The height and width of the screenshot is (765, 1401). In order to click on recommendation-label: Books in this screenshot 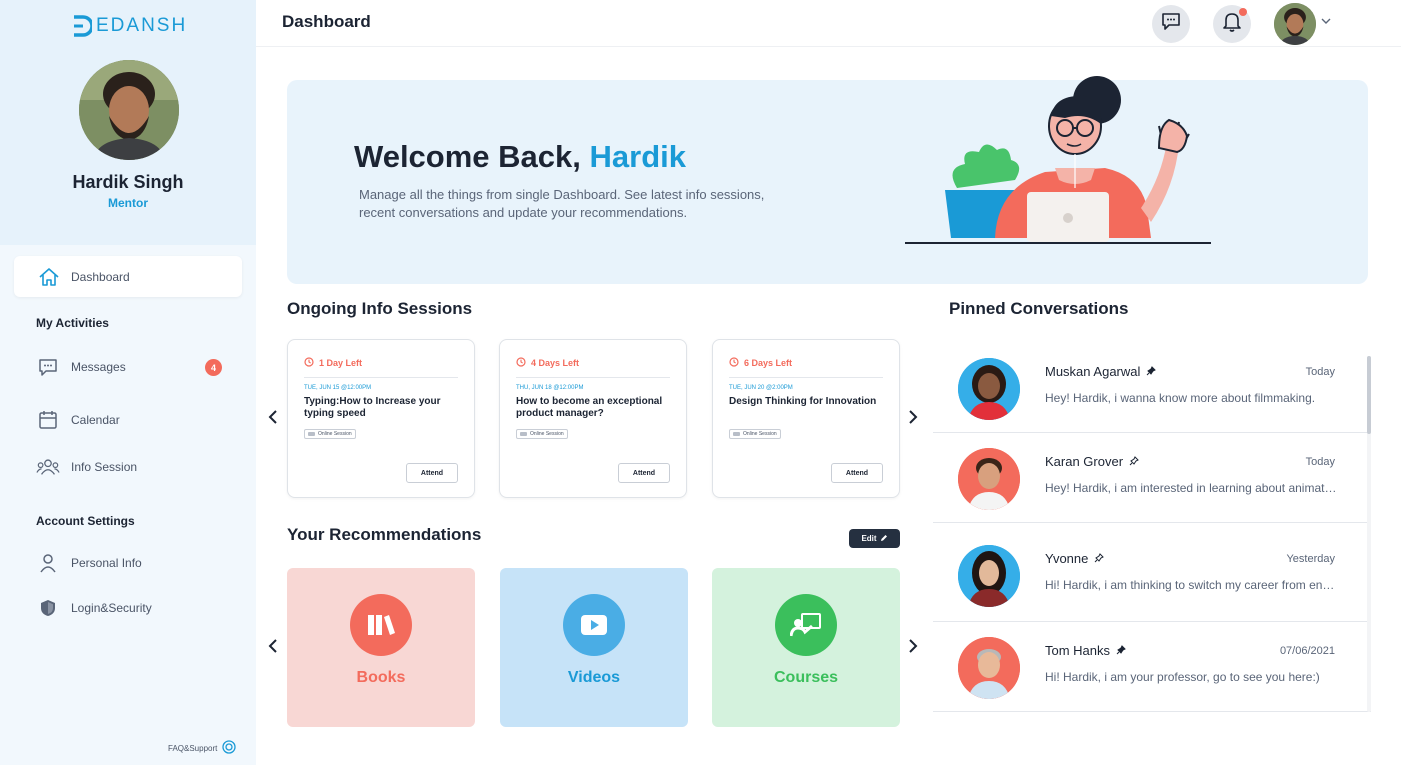, I will do `click(381, 677)`.